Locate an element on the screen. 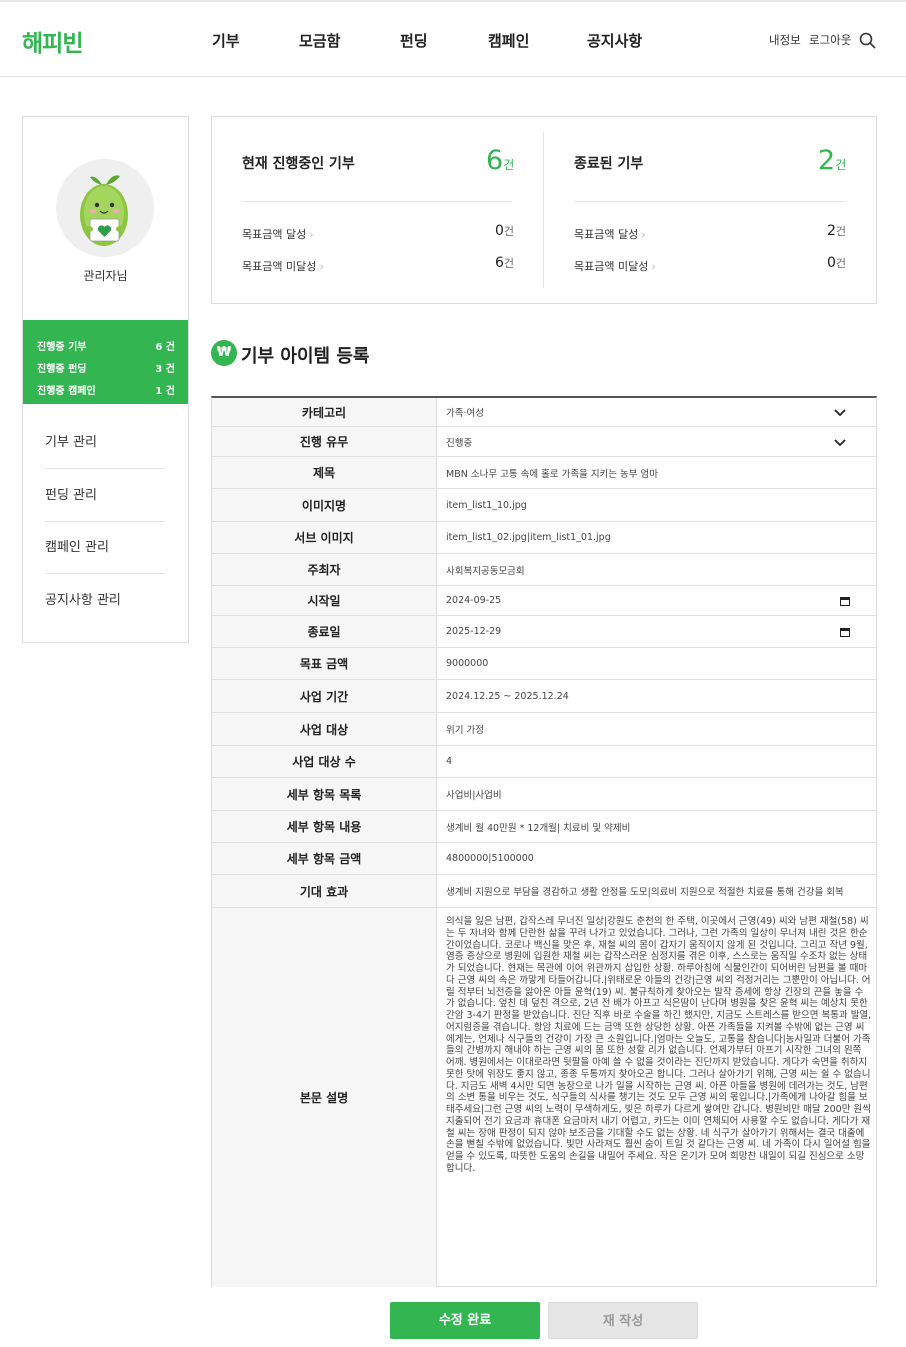 The image size is (906, 1347). summary-label: 진행중 펀딩 is located at coordinates (62, 369).